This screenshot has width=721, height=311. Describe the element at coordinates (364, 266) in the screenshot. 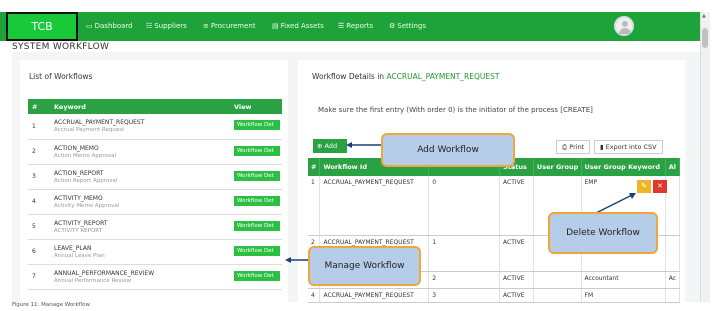

I see `manage-workflow-callout: Manage Workflow` at that location.